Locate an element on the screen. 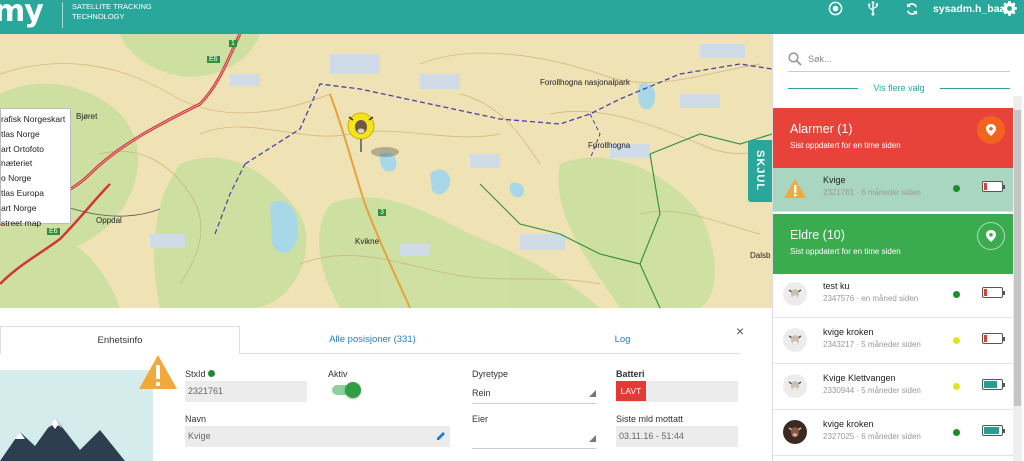 This screenshot has height=461, width=1024. item-subtitle: 2330944 · 5 måneder siden is located at coordinates (872, 390).